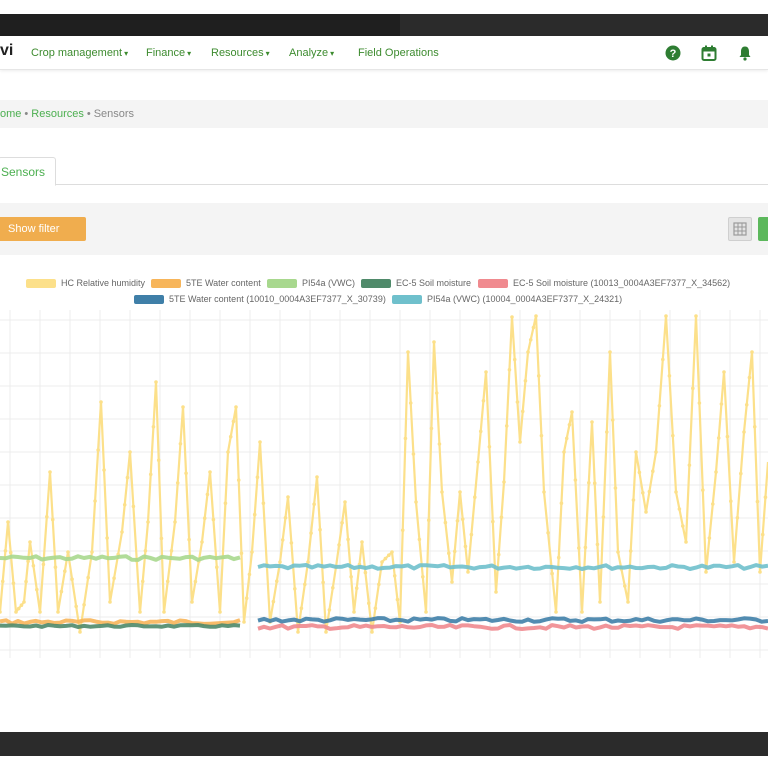 The image size is (768, 768). Describe the element at coordinates (6, 51) in the screenshot. I see `brand-logo: vi` at that location.